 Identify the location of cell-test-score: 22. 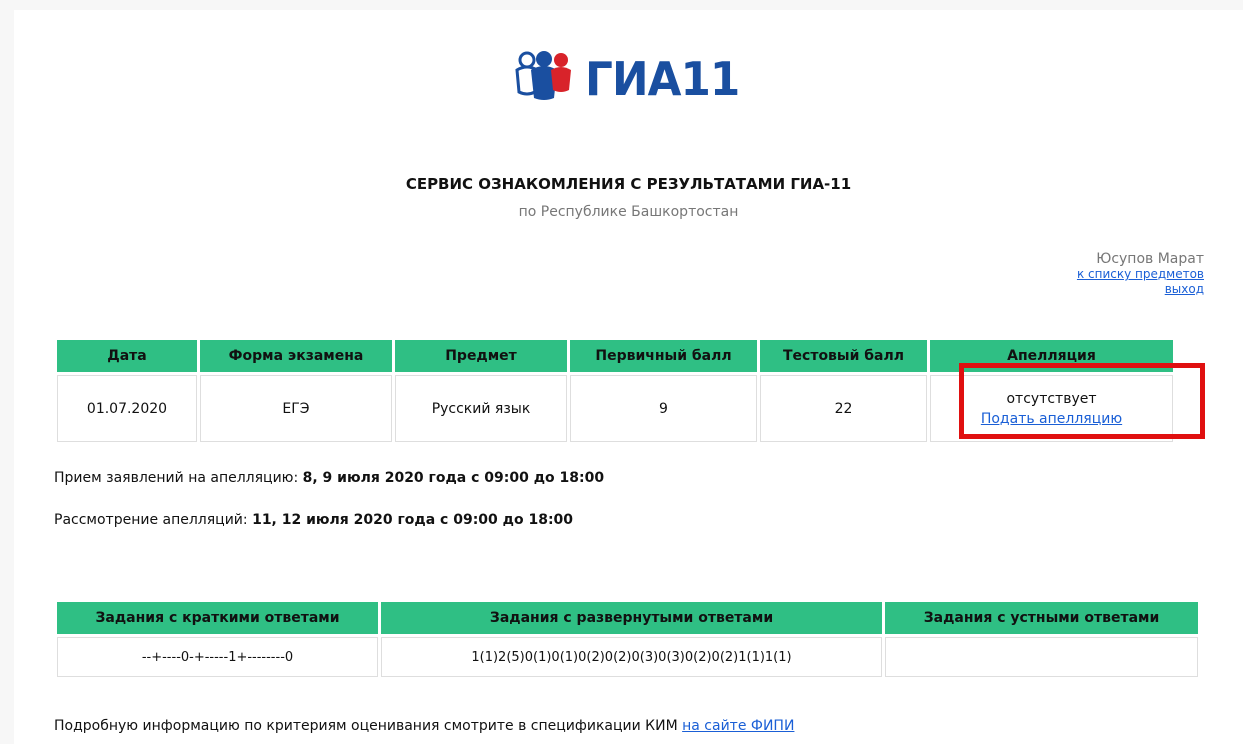
(843, 408).